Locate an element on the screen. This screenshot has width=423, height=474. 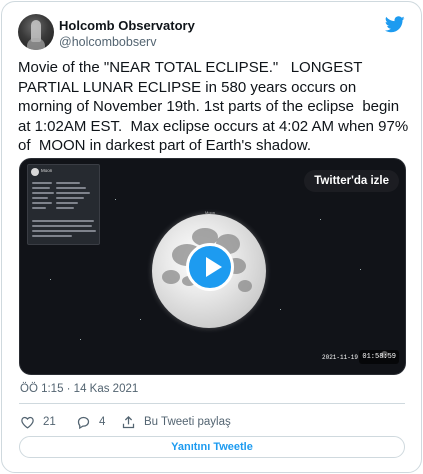
moon-thumbnail-icon is located at coordinates (35, 172).